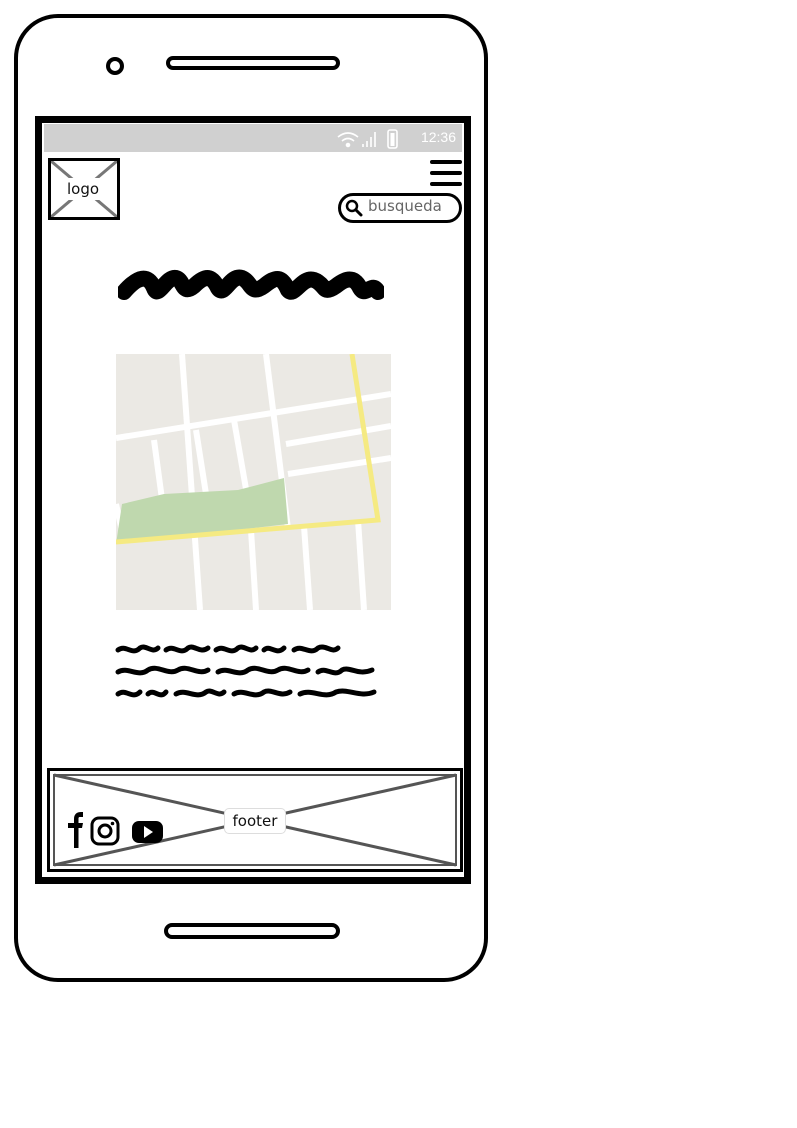 The height and width of the screenshot is (1128, 797). I want to click on phone-speaker, so click(253, 63).